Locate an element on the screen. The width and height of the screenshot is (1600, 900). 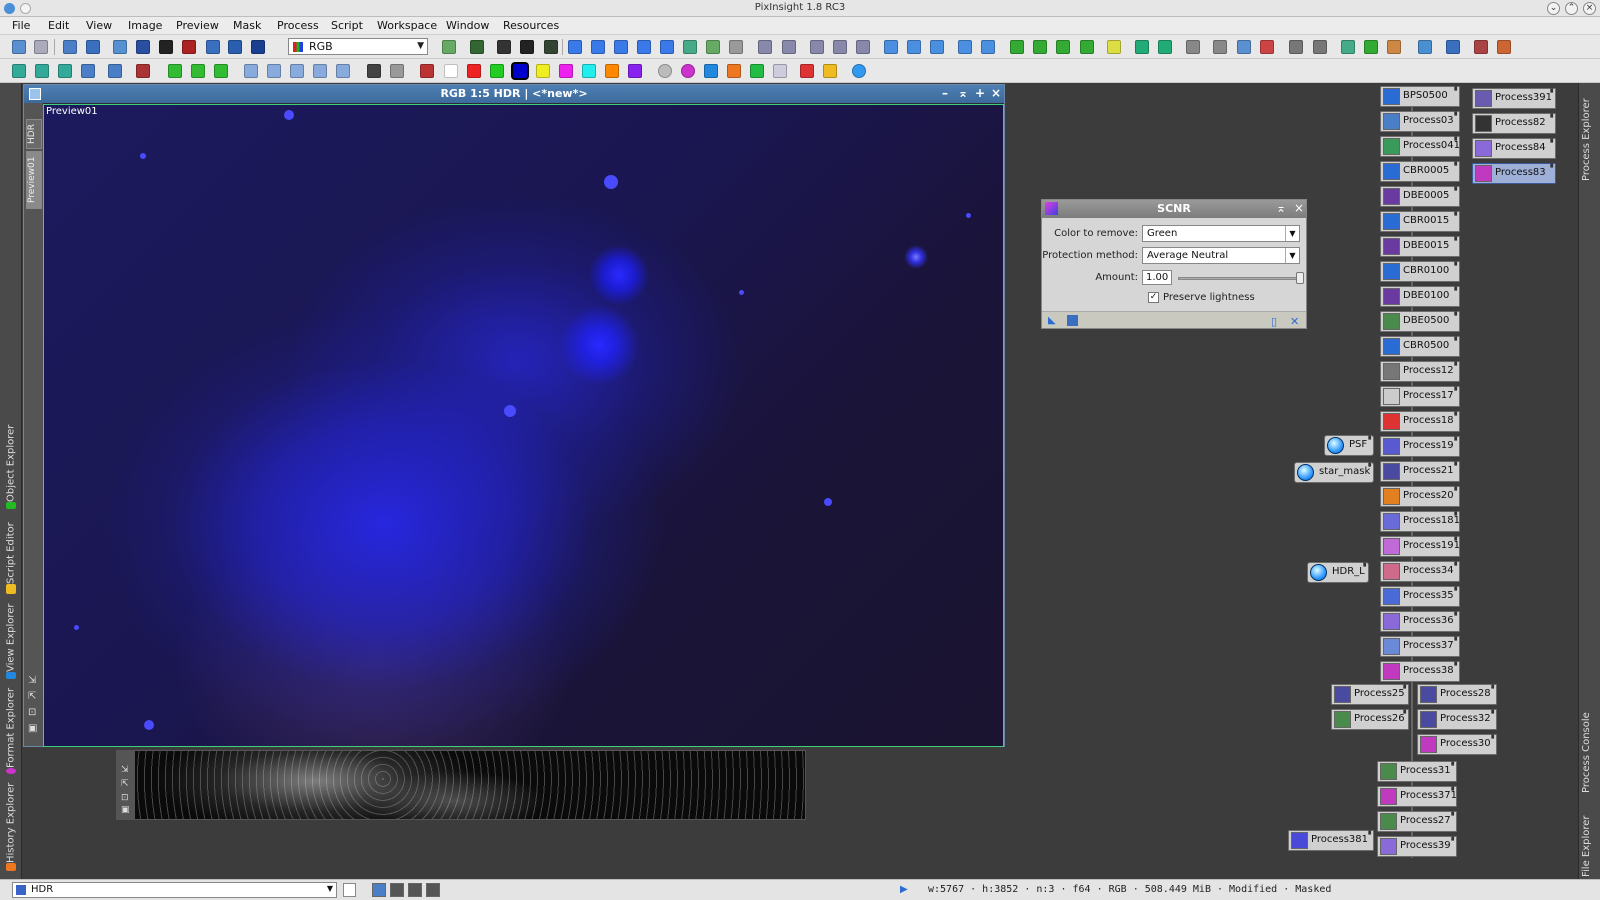
save-icon is located at coordinates (93, 47).